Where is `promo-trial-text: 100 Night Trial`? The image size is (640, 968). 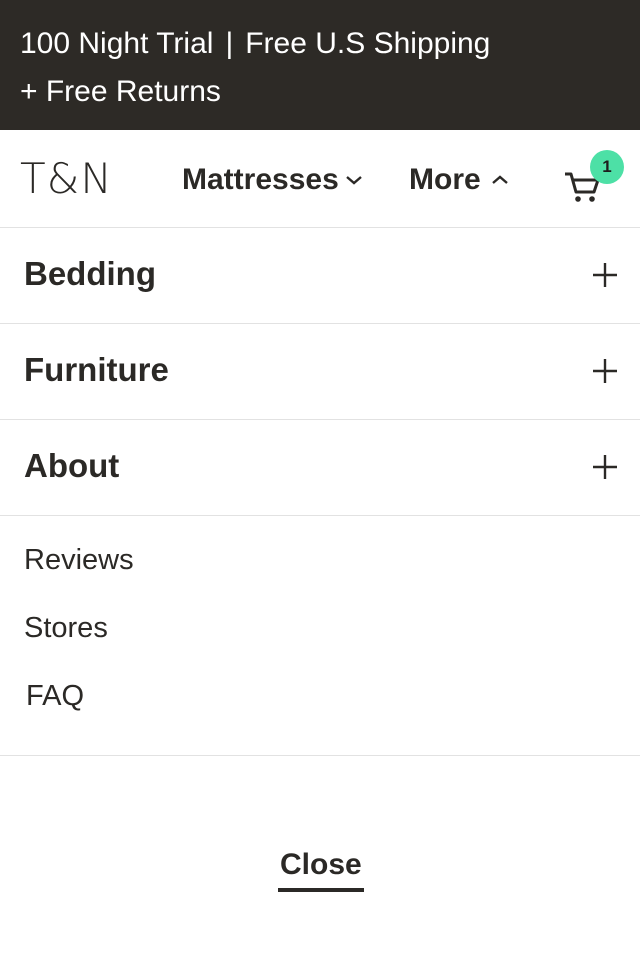 promo-trial-text: 100 Night Trial is located at coordinates (117, 43).